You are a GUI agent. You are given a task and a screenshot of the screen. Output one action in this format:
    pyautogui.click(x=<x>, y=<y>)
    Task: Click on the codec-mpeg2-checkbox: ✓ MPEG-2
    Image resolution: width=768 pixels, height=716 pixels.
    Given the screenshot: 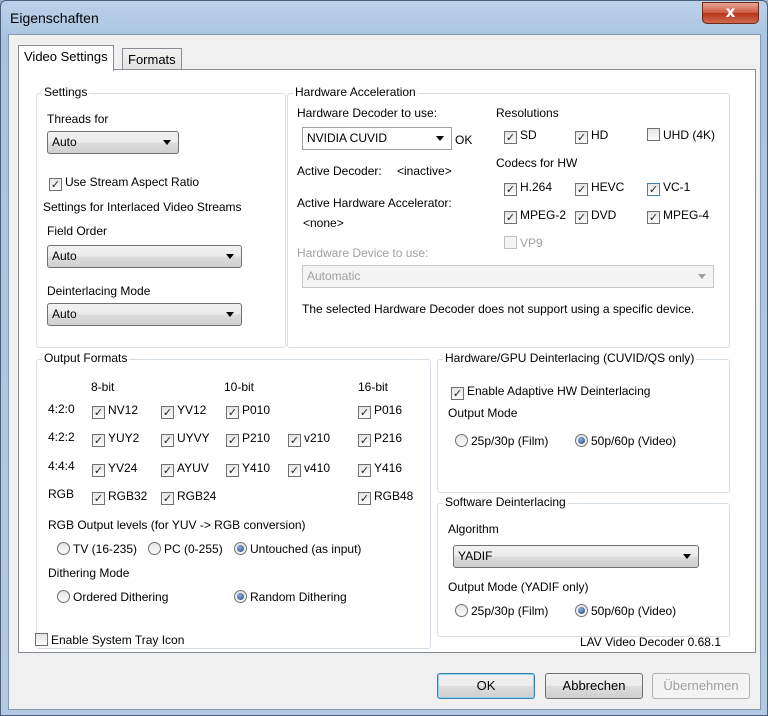 What is the action you would take?
    pyautogui.click(x=535, y=216)
    